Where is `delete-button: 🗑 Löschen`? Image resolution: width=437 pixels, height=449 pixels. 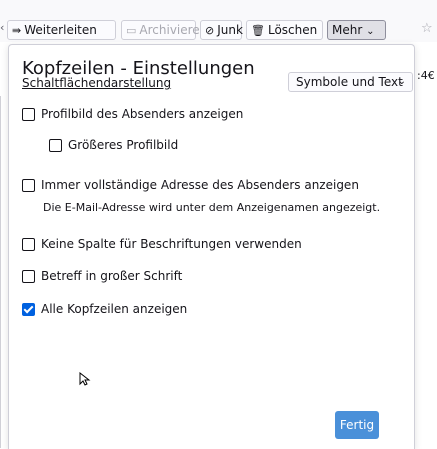 delete-button: 🗑 Löschen is located at coordinates (284, 30).